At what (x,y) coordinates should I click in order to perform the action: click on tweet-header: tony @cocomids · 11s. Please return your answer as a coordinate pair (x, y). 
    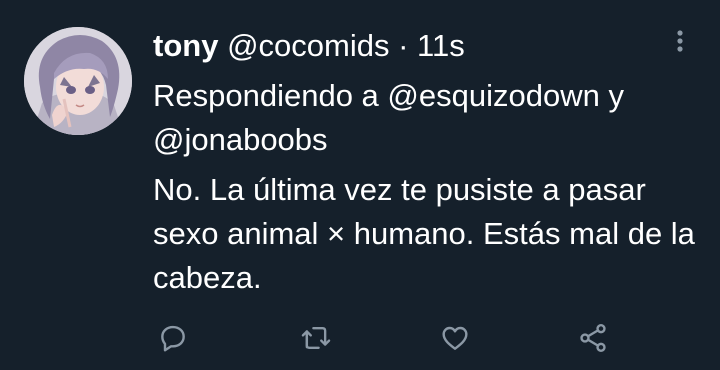
    Looking at the image, I should click on (309, 46).